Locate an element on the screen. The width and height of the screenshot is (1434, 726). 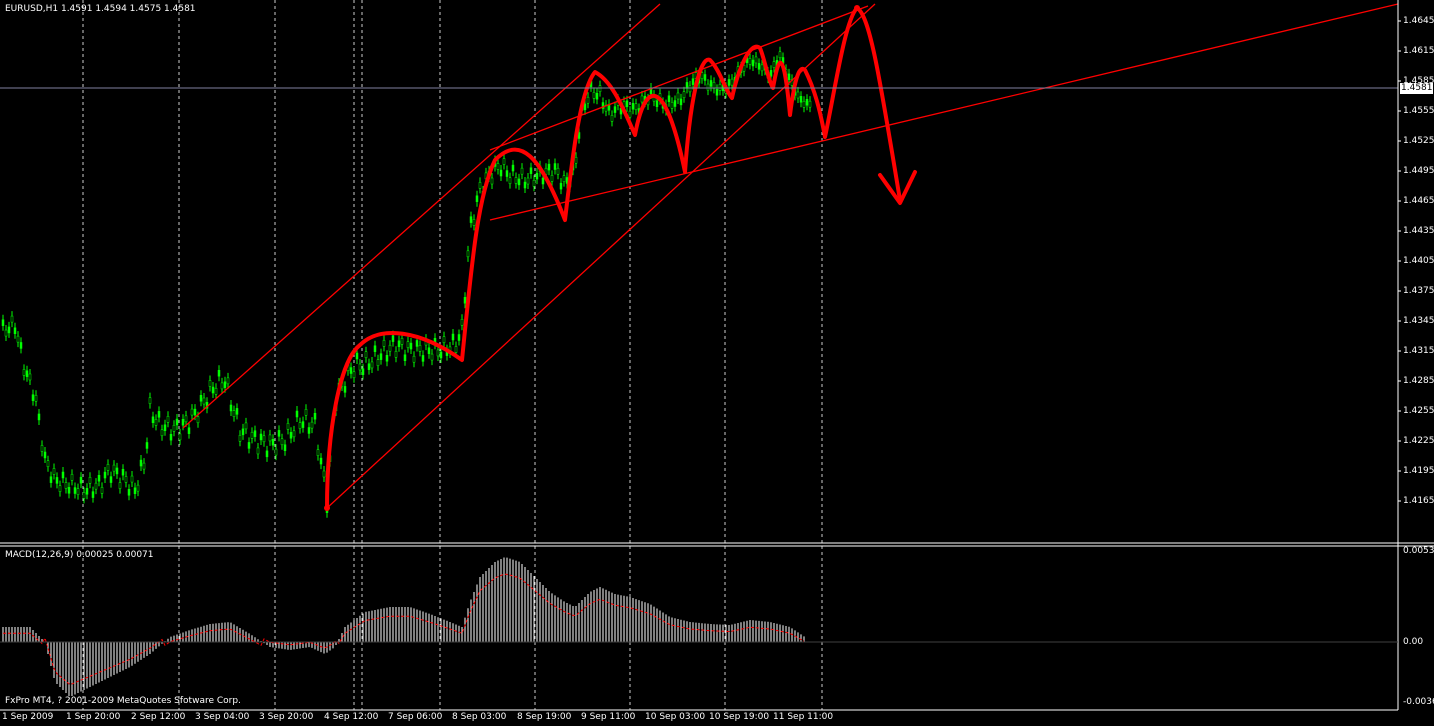
pattern-peak-dot is located at coordinates (857, 8).